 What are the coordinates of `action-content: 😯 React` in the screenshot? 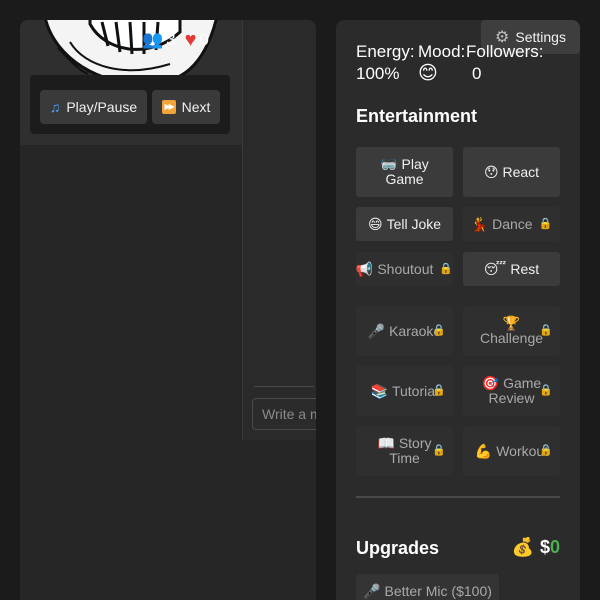 It's located at (511, 171).